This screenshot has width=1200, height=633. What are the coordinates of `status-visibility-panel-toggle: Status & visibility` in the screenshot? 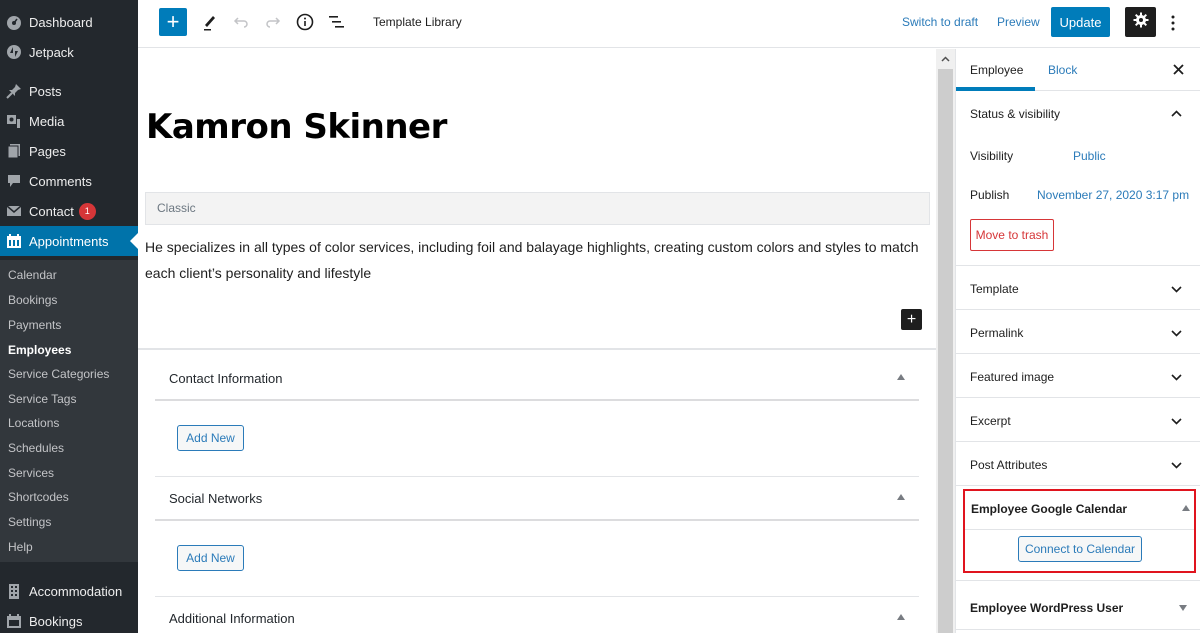 It's located at (1015, 114).